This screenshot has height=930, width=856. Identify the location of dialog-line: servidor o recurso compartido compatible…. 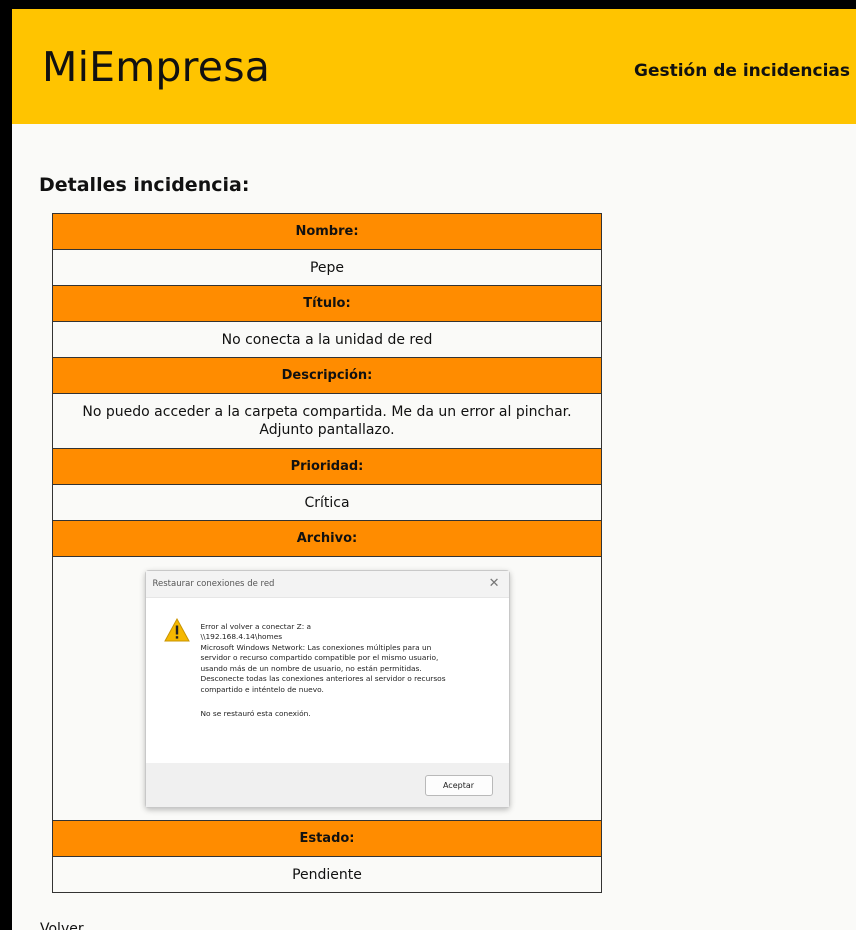
(319, 658).